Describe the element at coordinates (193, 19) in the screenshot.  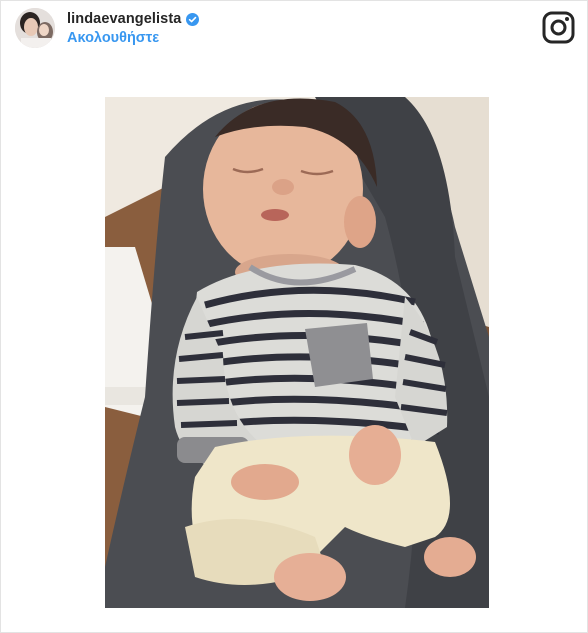
I see `verified-badge-icon` at that location.